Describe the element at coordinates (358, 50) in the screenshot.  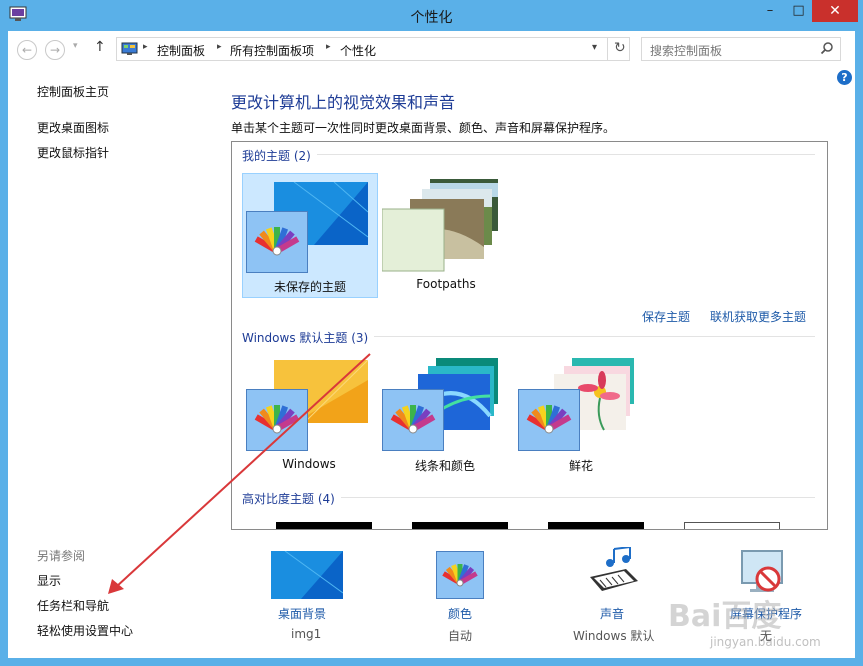
I see `breadcrumb-personalization: 个性化` at that location.